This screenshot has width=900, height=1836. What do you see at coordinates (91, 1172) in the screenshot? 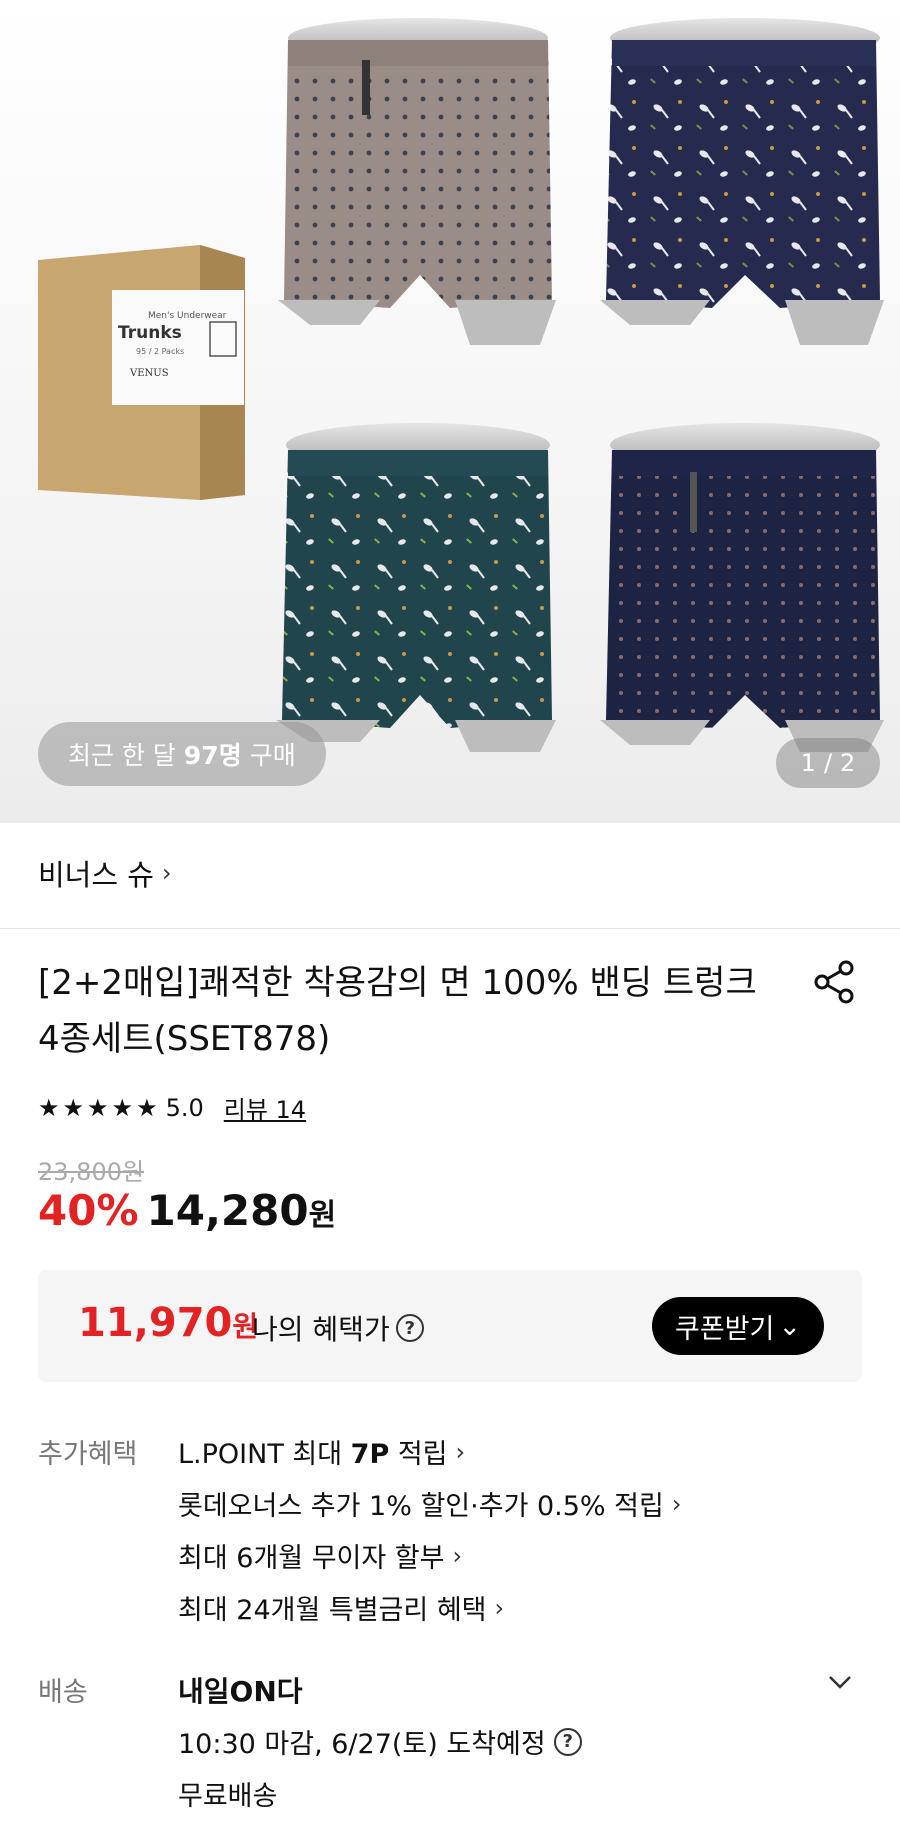
I see `original-price: 23,800원` at bounding box center [91, 1172].